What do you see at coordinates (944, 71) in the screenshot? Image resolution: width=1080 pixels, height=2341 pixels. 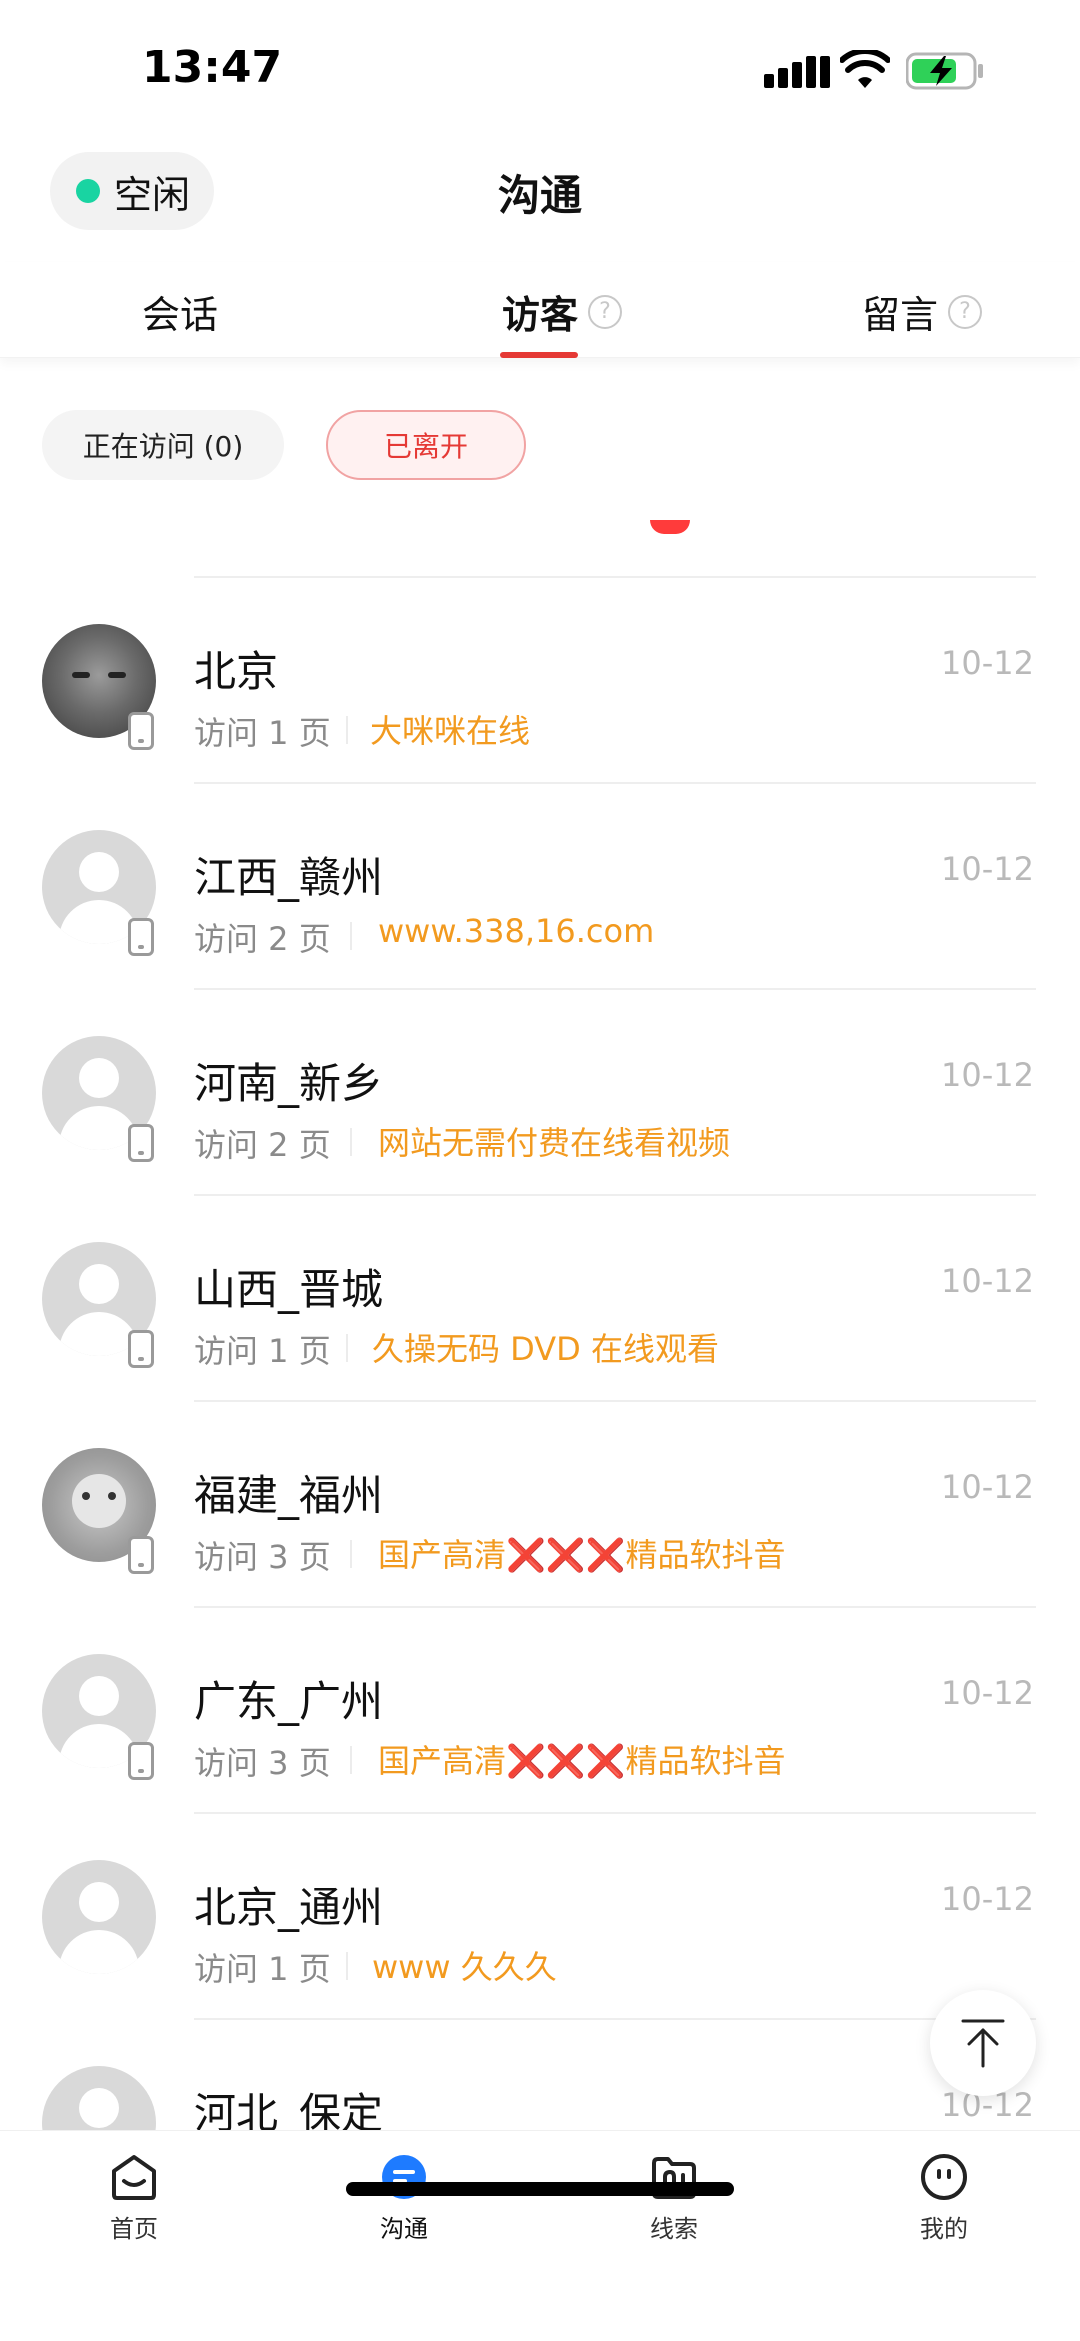 I see `battery-charging-icon` at bounding box center [944, 71].